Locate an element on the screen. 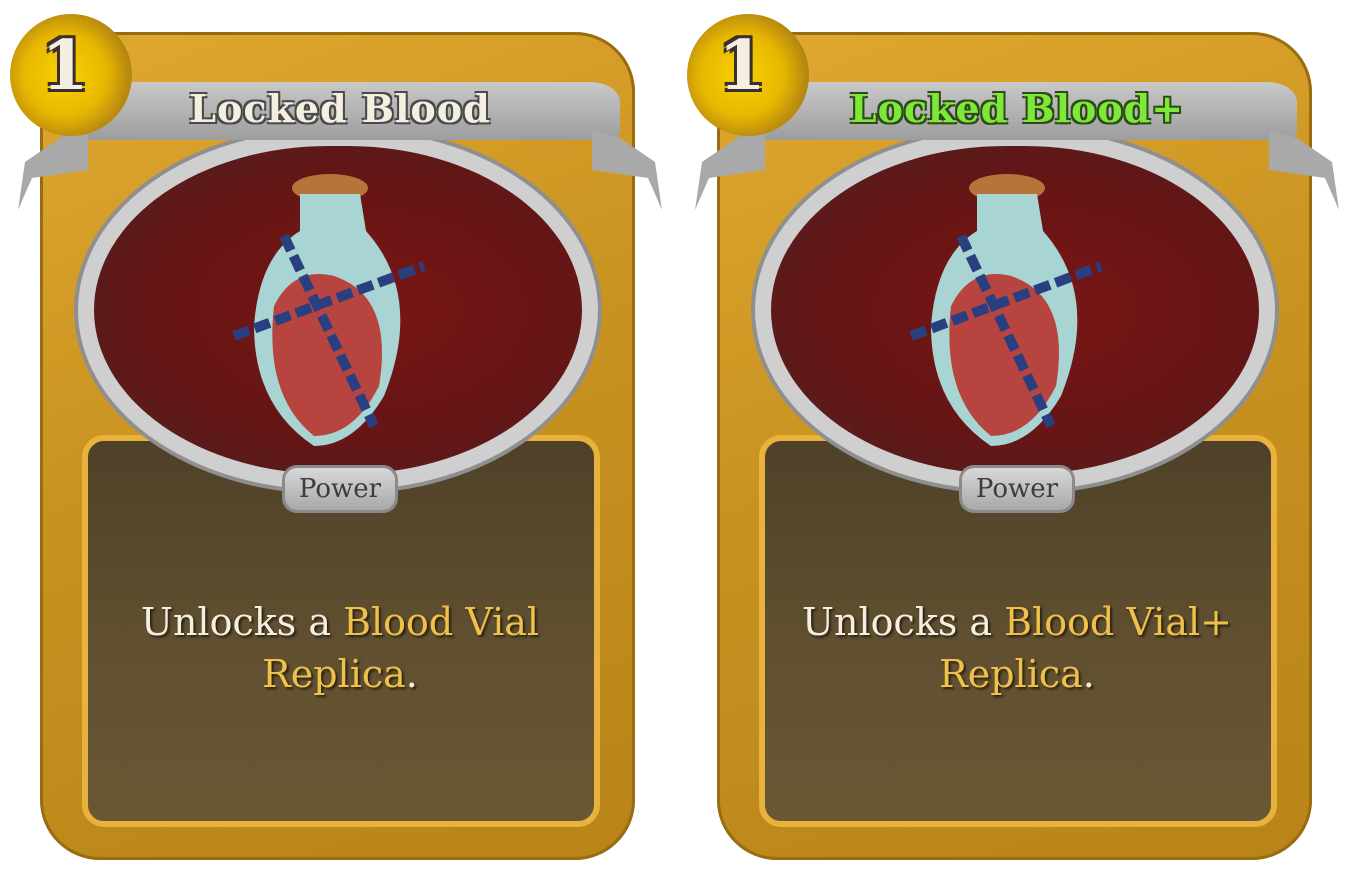 Image resolution: width=1356 pixels, height=874 pixels. card-description: Unlocks a Blood Vial Replica. is located at coordinates (340, 648).